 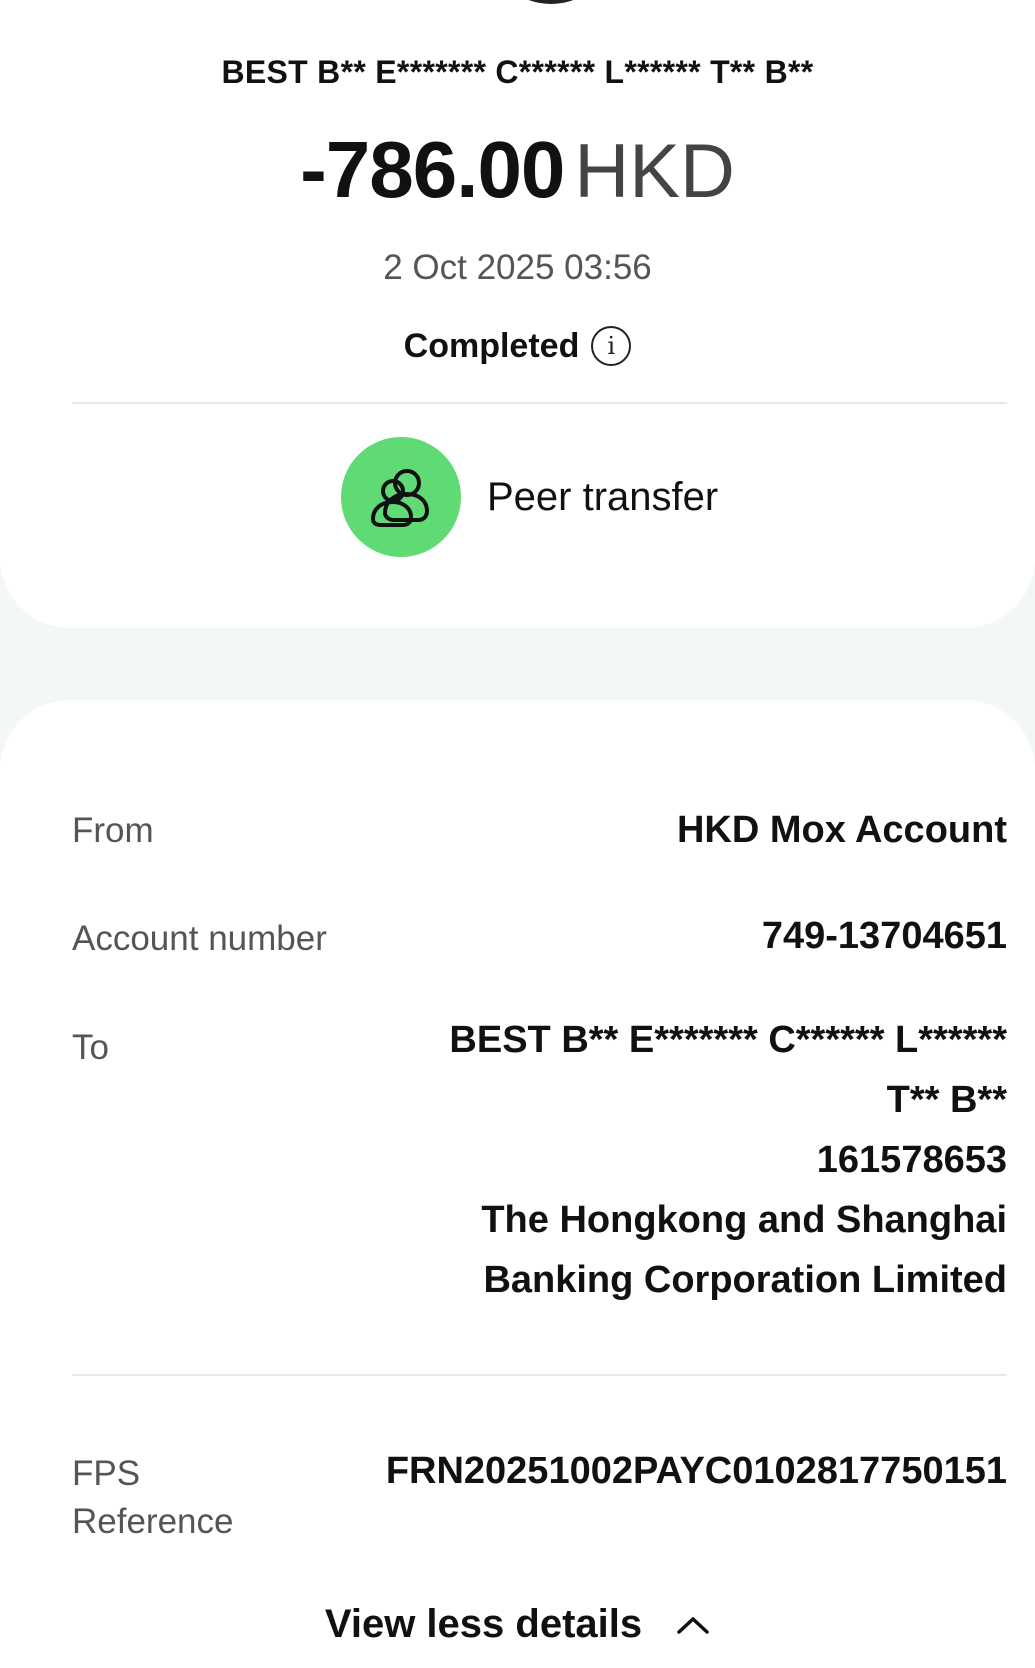 What do you see at coordinates (113, 830) in the screenshot?
I see `from-label: From` at bounding box center [113, 830].